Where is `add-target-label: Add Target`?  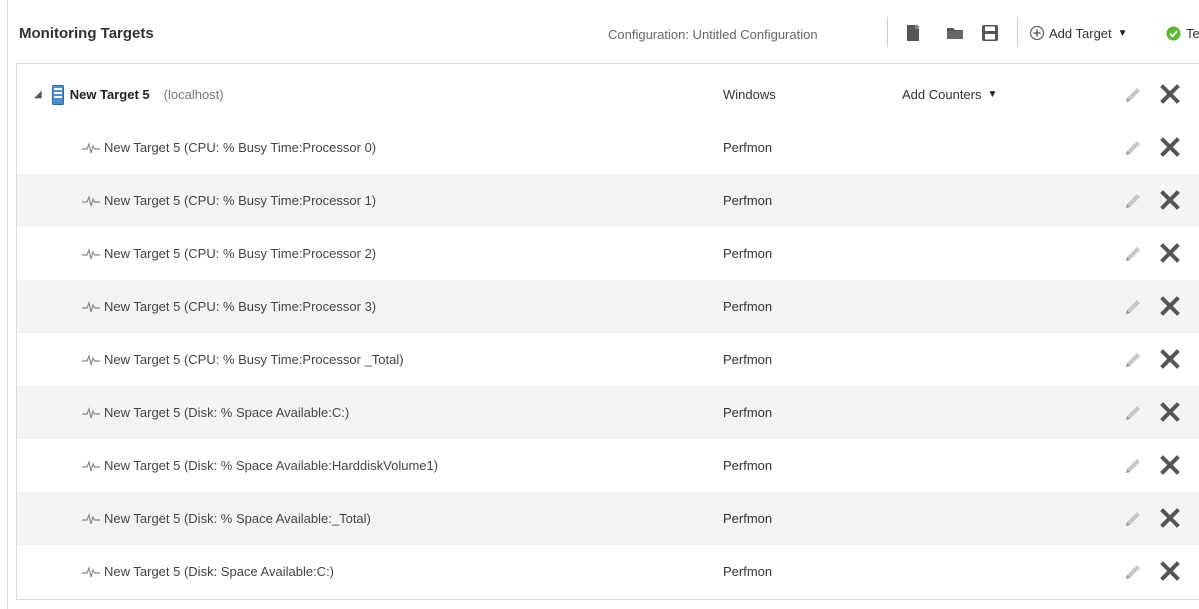 add-target-label: Add Target is located at coordinates (1080, 33).